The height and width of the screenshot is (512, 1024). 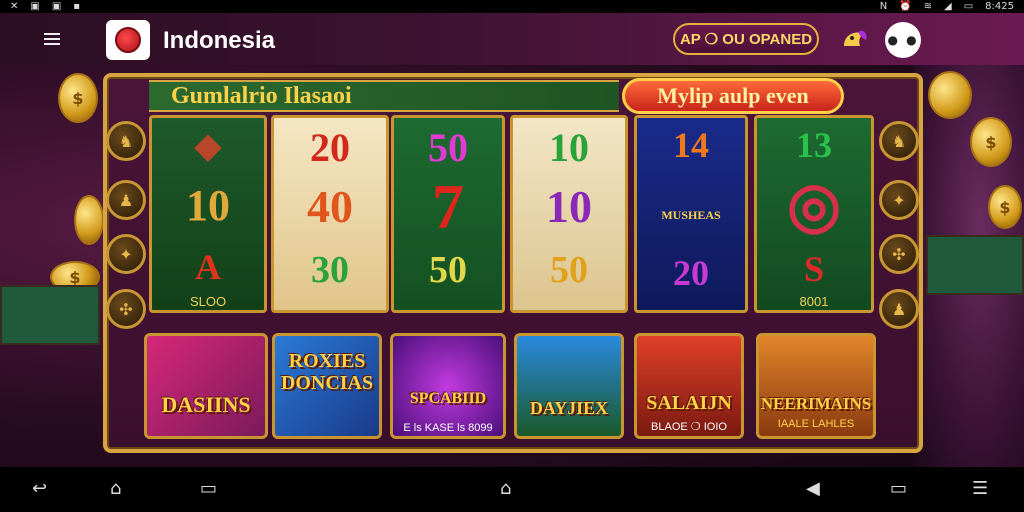 What do you see at coordinates (899, 200) in the screenshot?
I see `right-side-button: ✦` at bounding box center [899, 200].